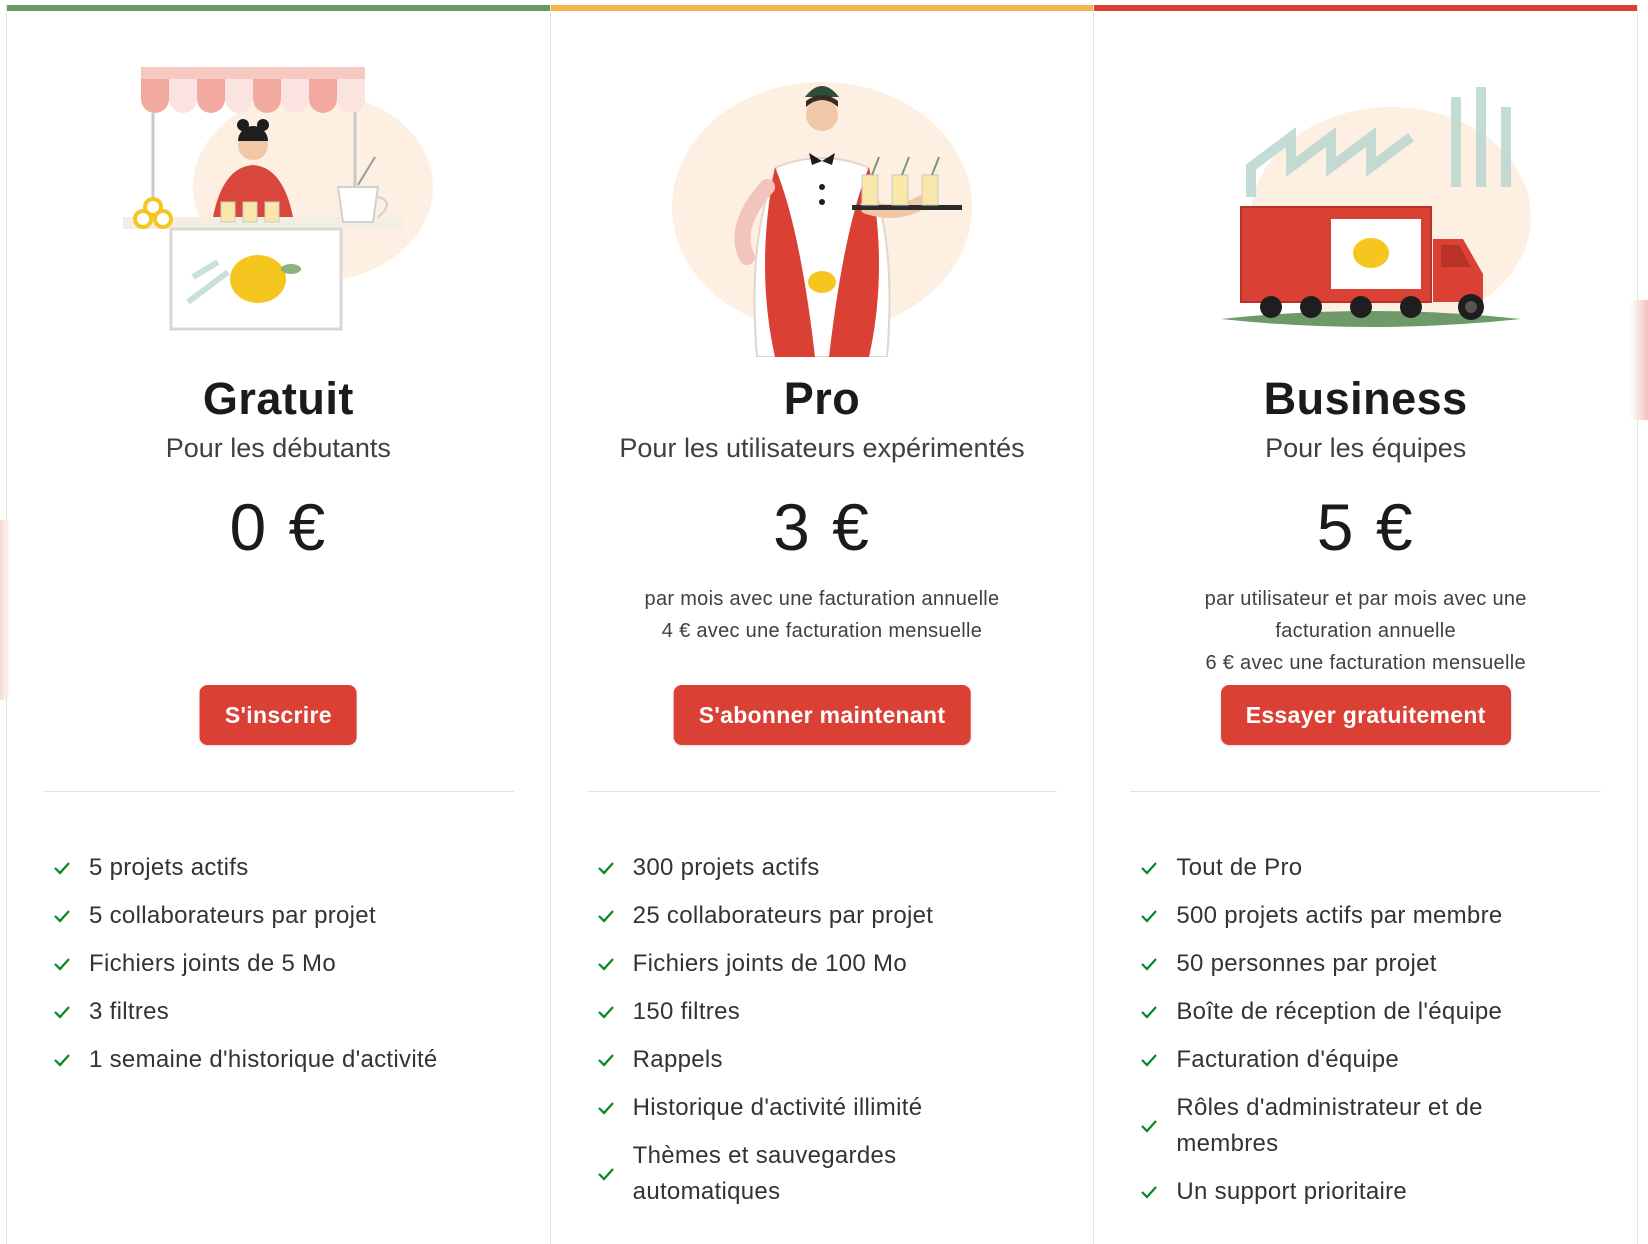 The image size is (1648, 1244). What do you see at coordinates (822, 631) in the screenshot?
I see `billing-line: 4 € avec une facturation mensuelle` at bounding box center [822, 631].